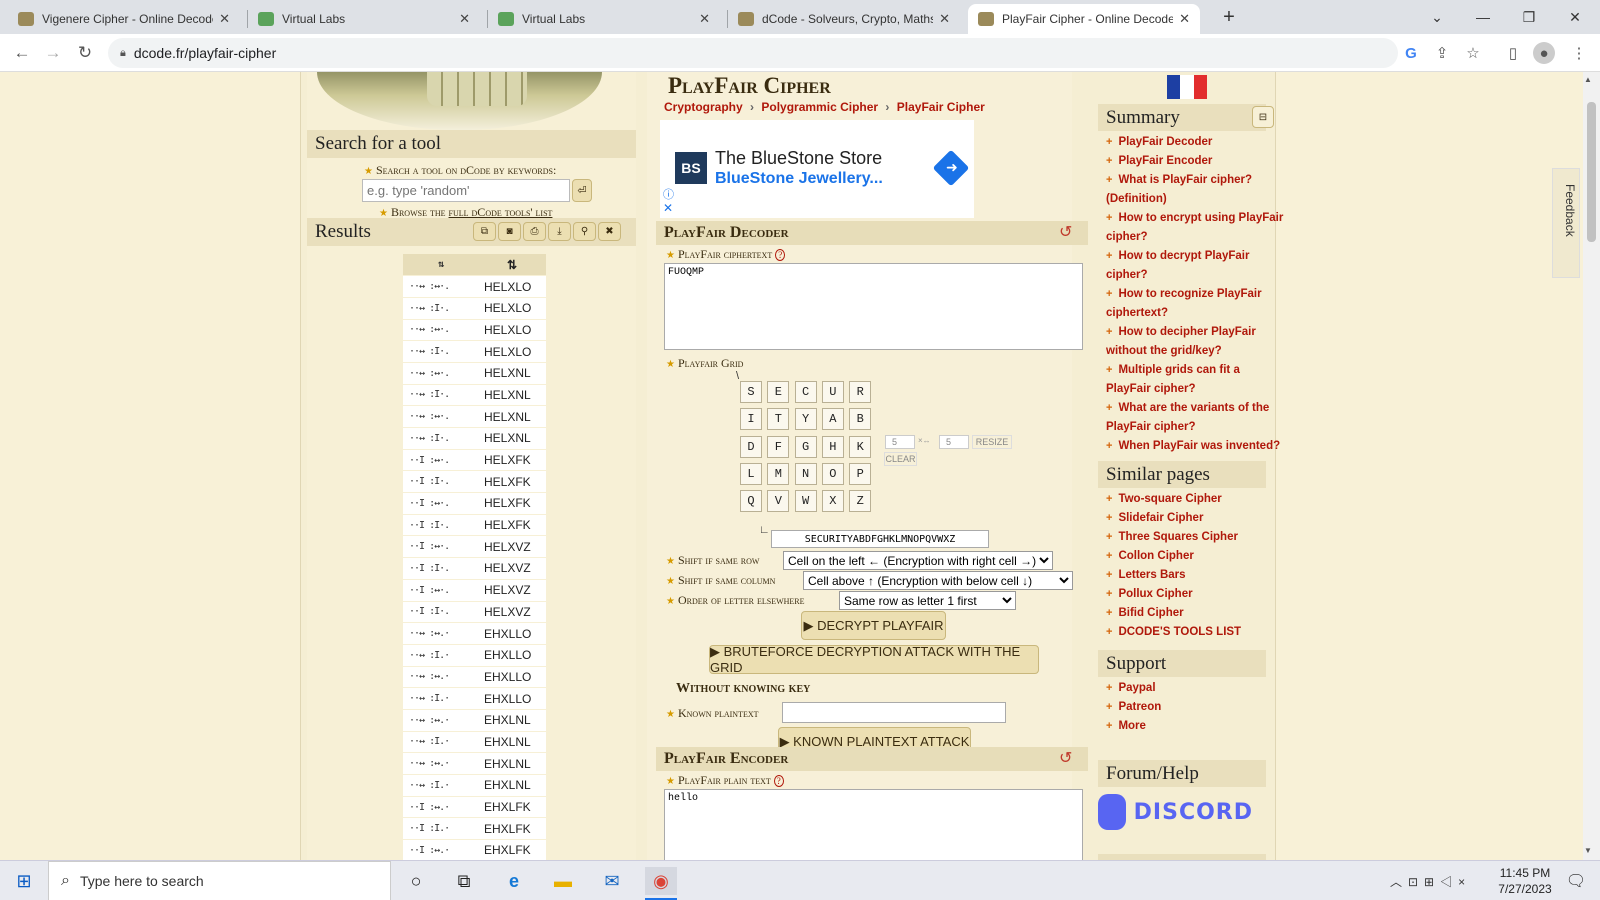 The height and width of the screenshot is (900, 1600). I want to click on discord-link: DISCORD, so click(1175, 812).